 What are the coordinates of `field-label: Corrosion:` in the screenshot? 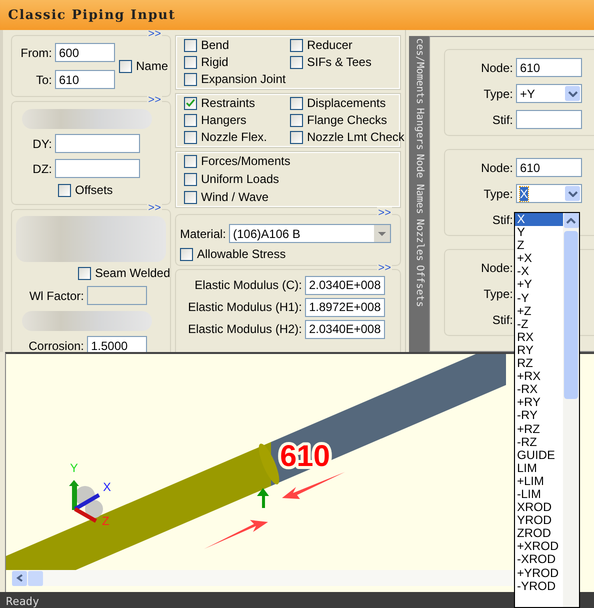 It's located at (56, 345).